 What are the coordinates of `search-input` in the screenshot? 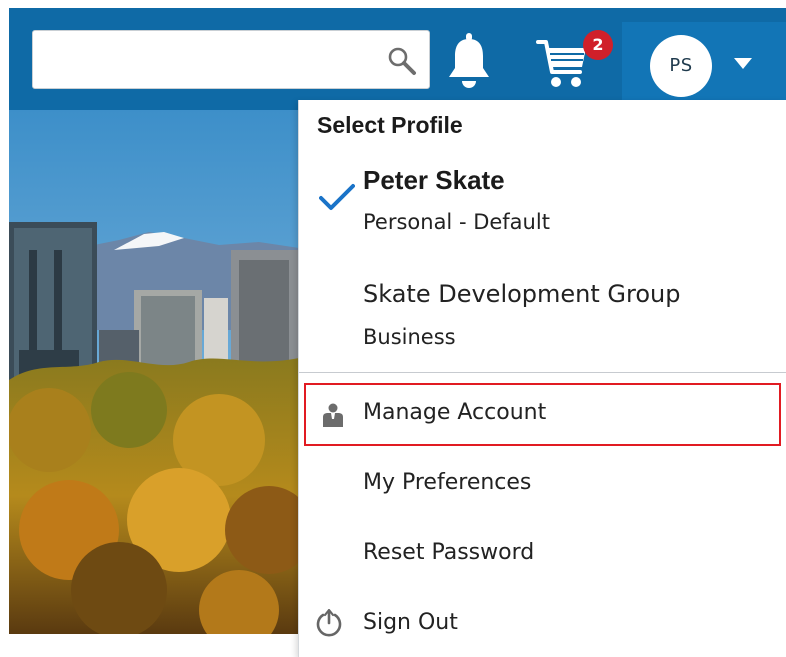 It's located at (210, 60).